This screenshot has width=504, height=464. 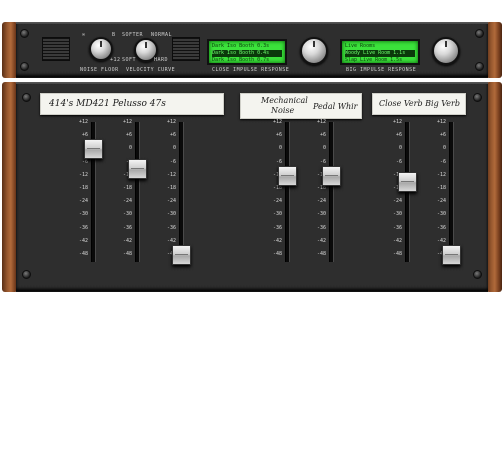 What do you see at coordinates (301, 106) in the screenshot?
I see `tape-label-noise: Mechanical Noise Pedal Whir` at bounding box center [301, 106].